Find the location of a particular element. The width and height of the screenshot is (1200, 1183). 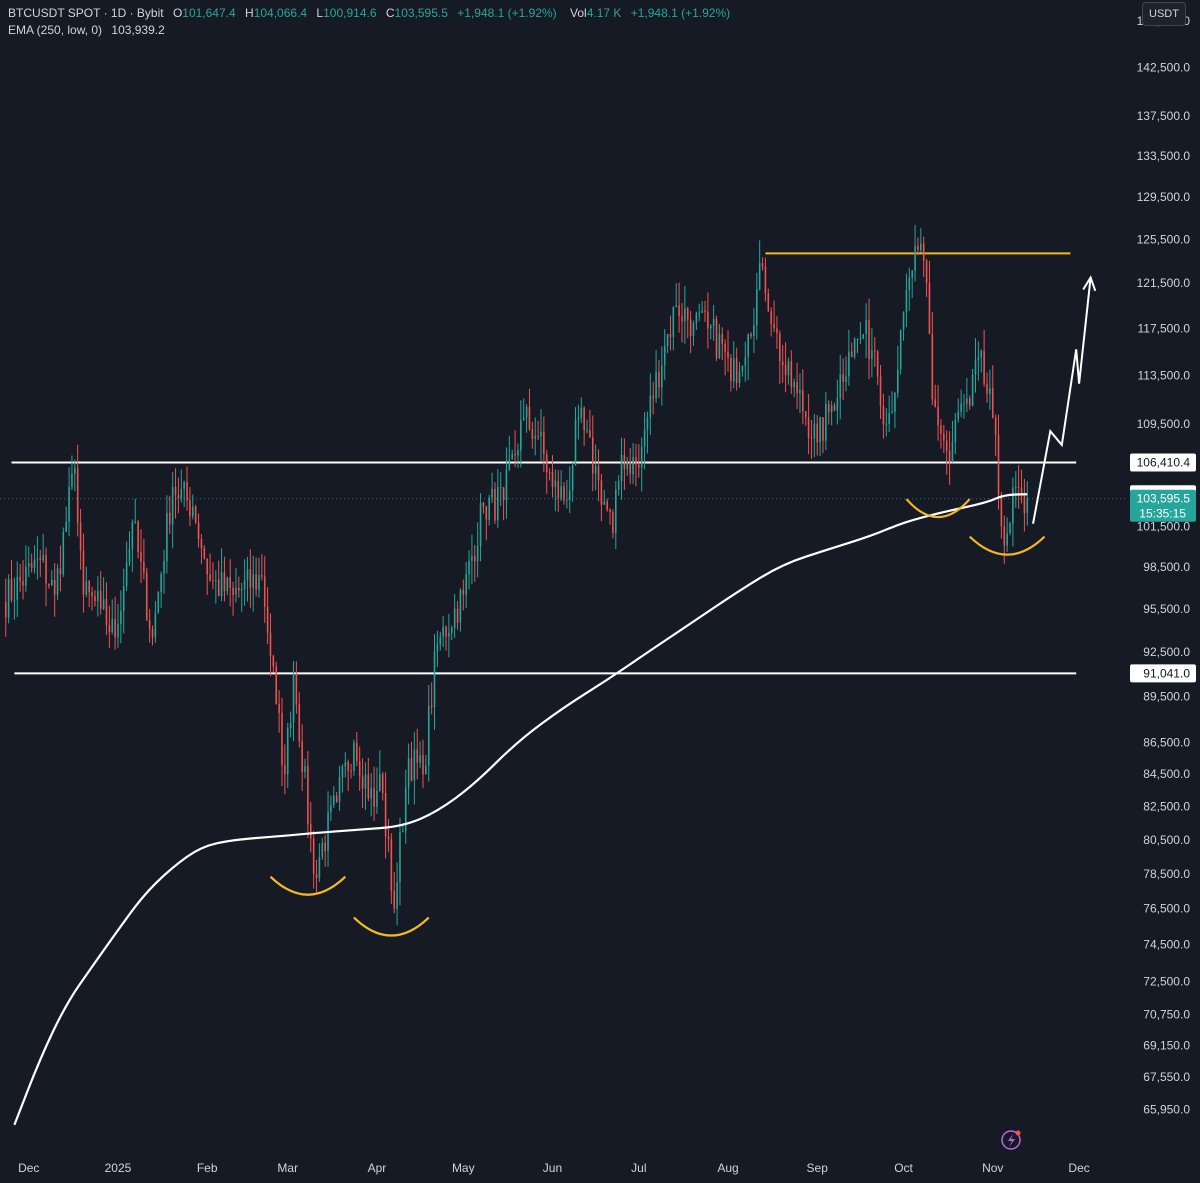

price-tick-label: 76,500.0 is located at coordinates (1166, 909).